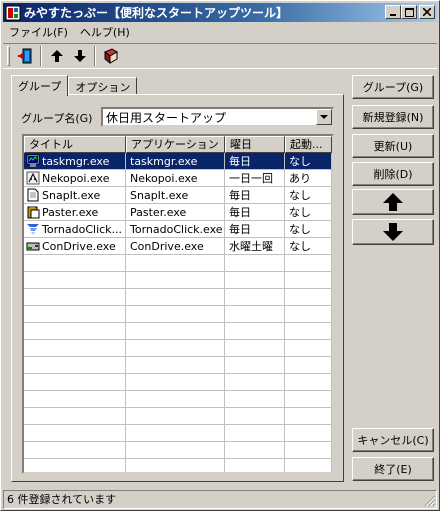 The image size is (440, 511). I want to click on document-icon, so click(33, 195).